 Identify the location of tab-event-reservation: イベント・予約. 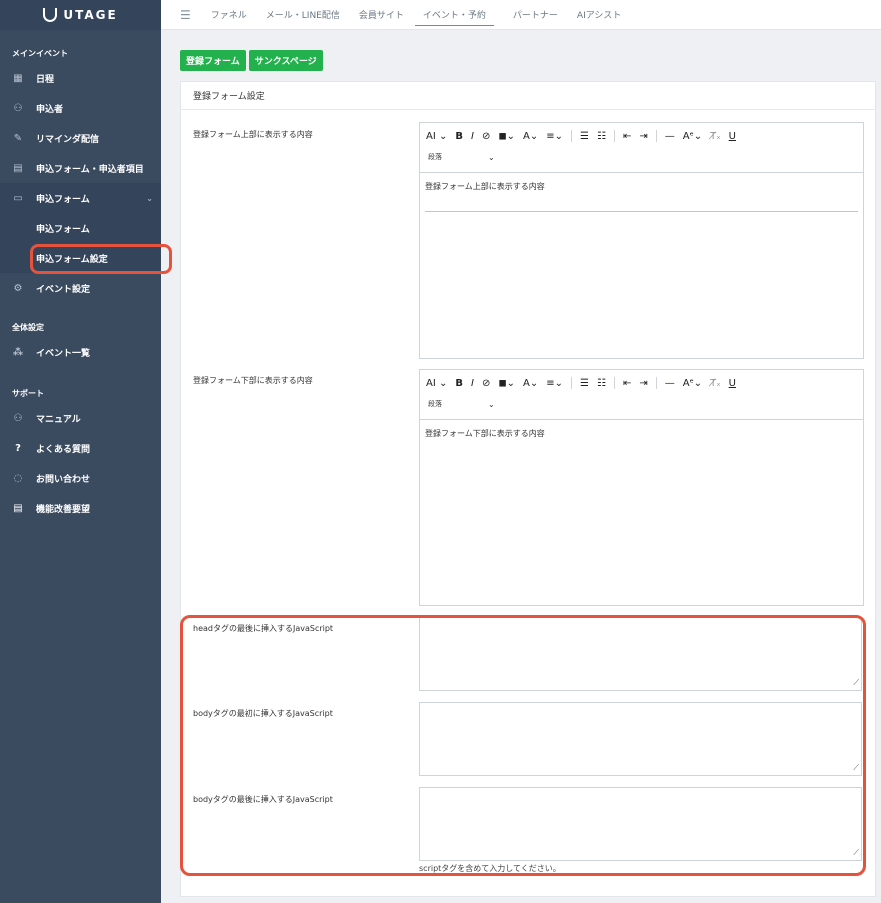
(454, 15).